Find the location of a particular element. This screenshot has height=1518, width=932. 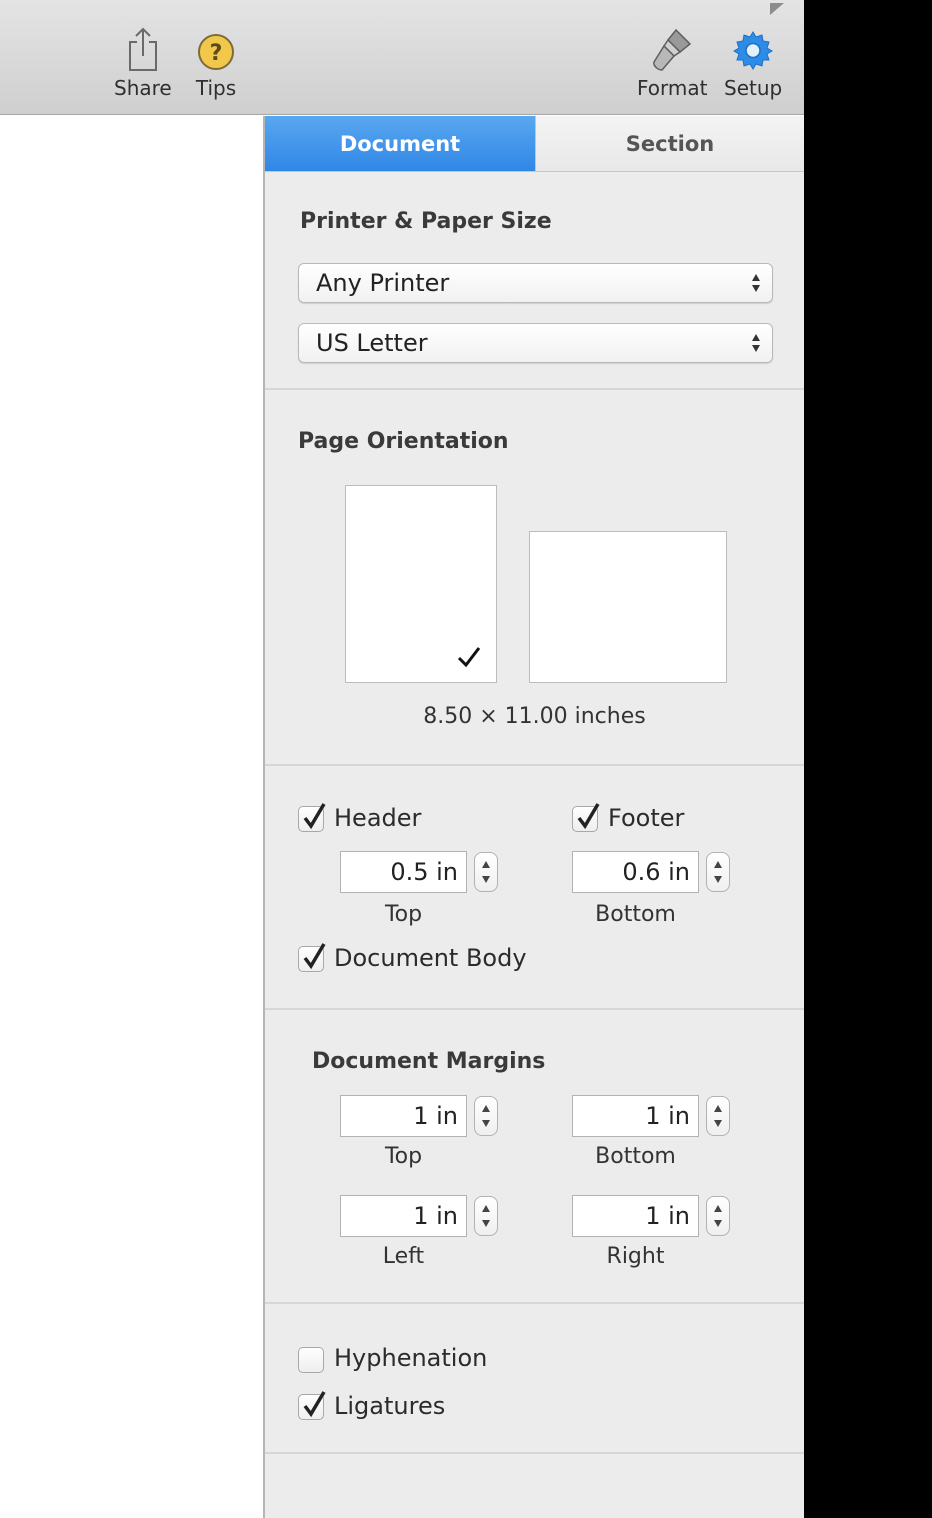

header-label: Header is located at coordinates (378, 818).